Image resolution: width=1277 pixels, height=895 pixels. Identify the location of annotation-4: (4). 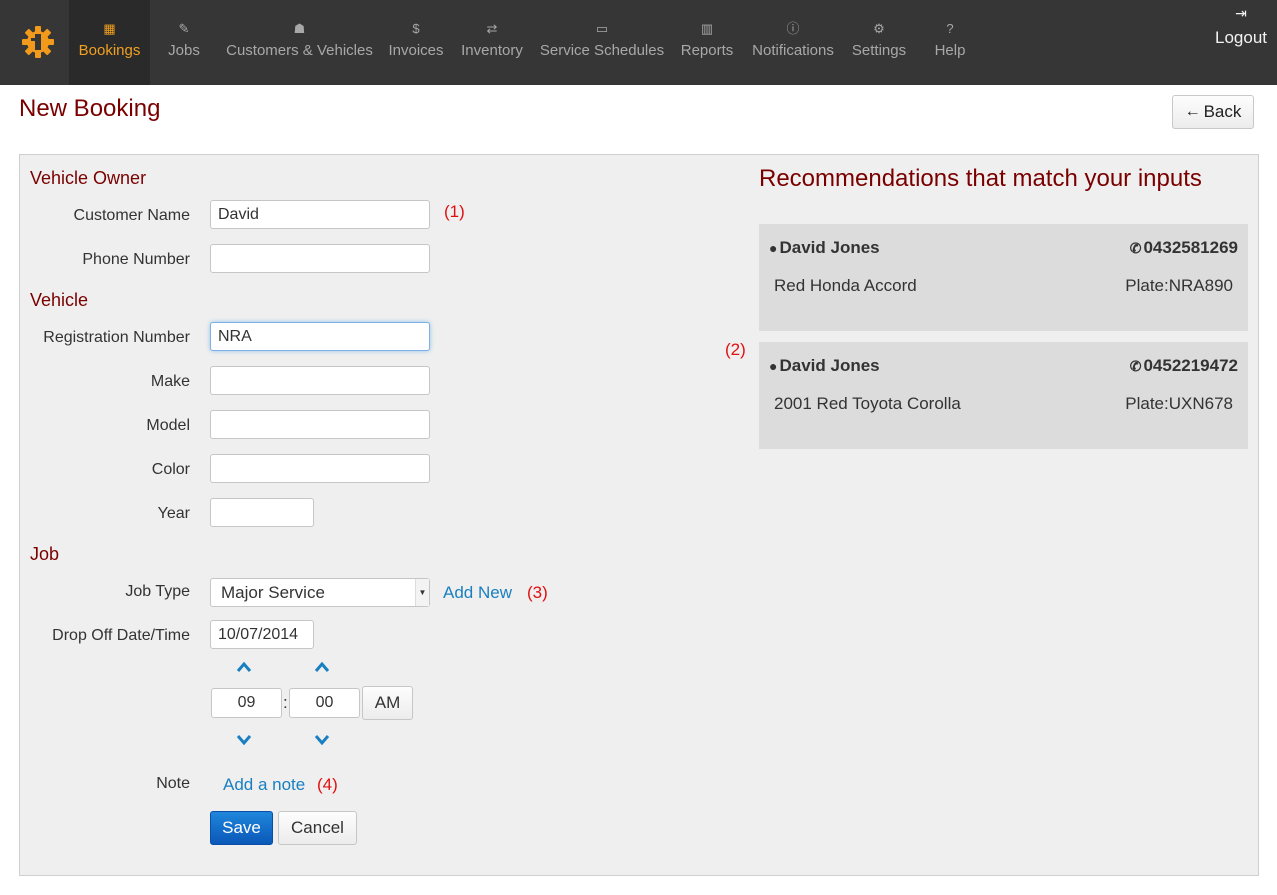
(327, 784).